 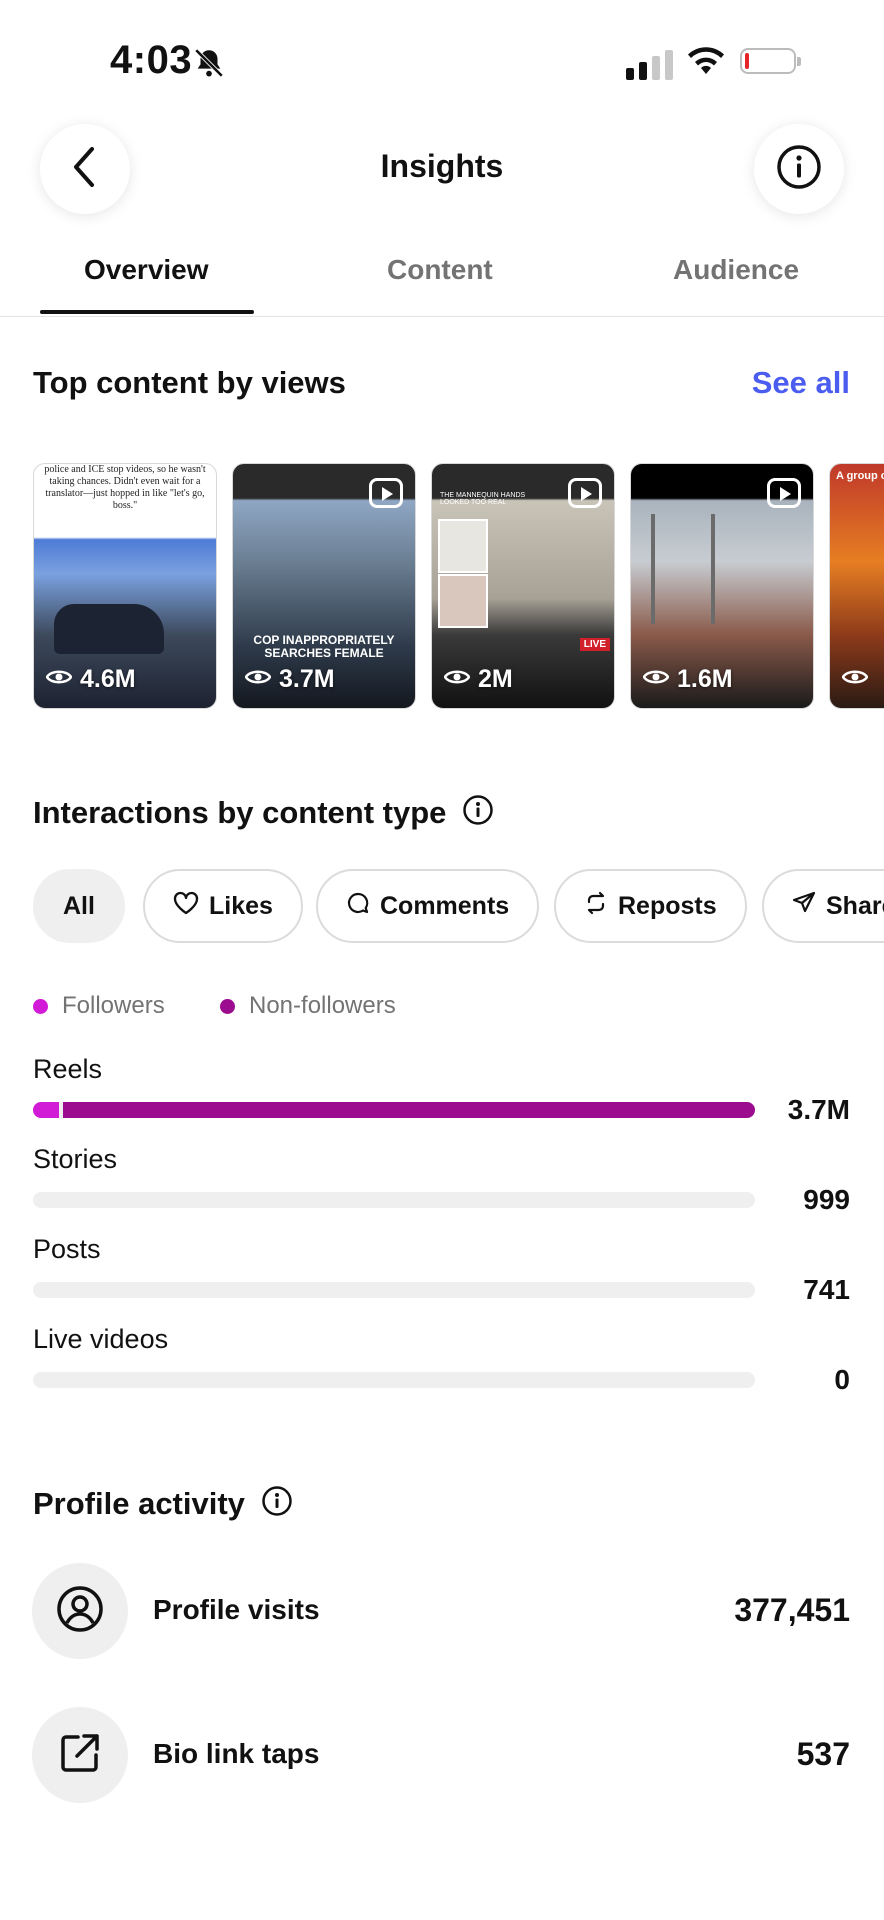 I want to click on repost-icon, so click(x=596, y=906).